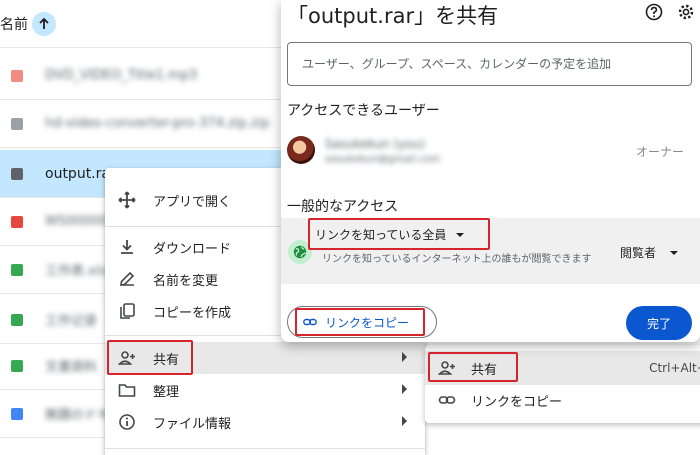  Describe the element at coordinates (157, 123) in the screenshot. I see `file-name: hd-video-converter-pro-374.zip.zip` at that location.